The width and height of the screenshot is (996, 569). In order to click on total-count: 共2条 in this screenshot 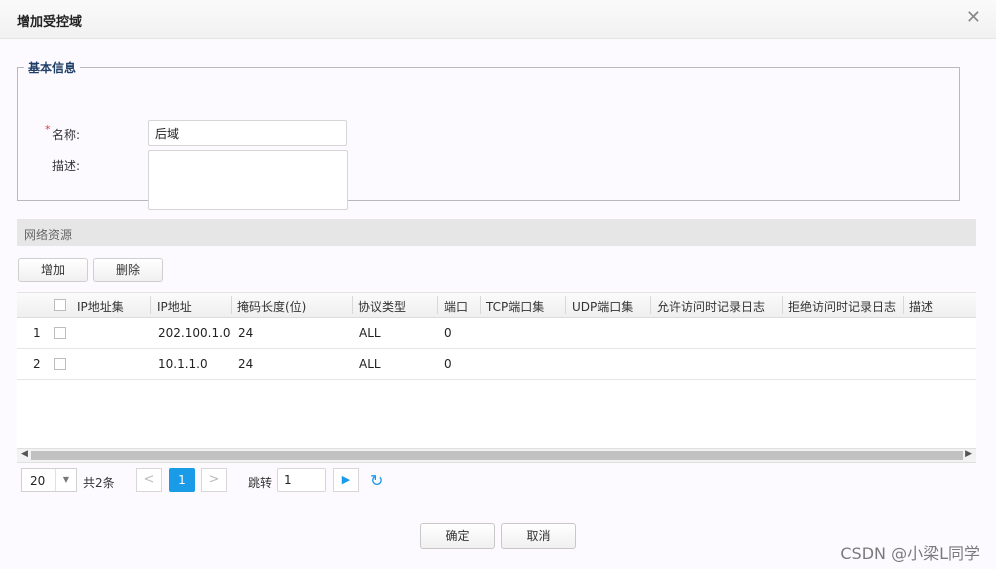, I will do `click(99, 483)`.